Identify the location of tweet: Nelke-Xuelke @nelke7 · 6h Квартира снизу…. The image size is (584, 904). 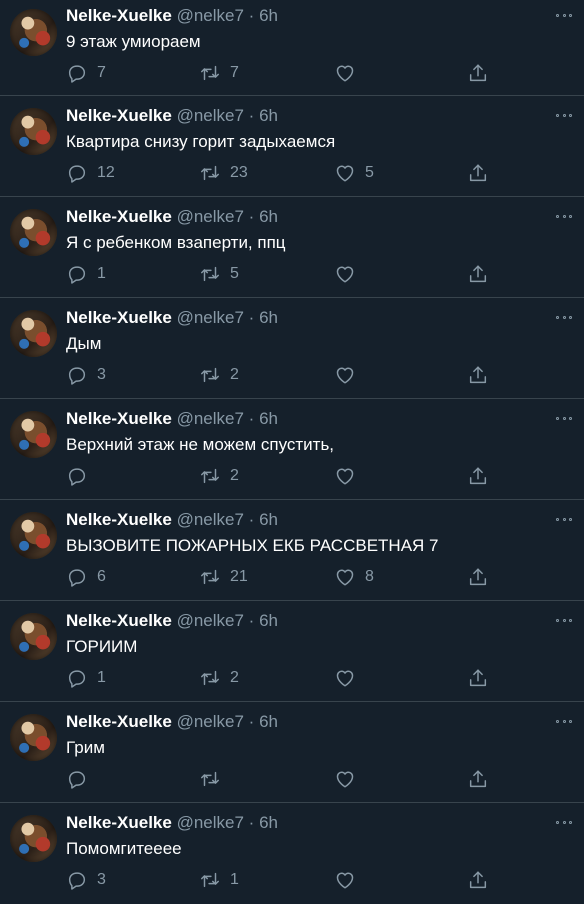
(292, 146).